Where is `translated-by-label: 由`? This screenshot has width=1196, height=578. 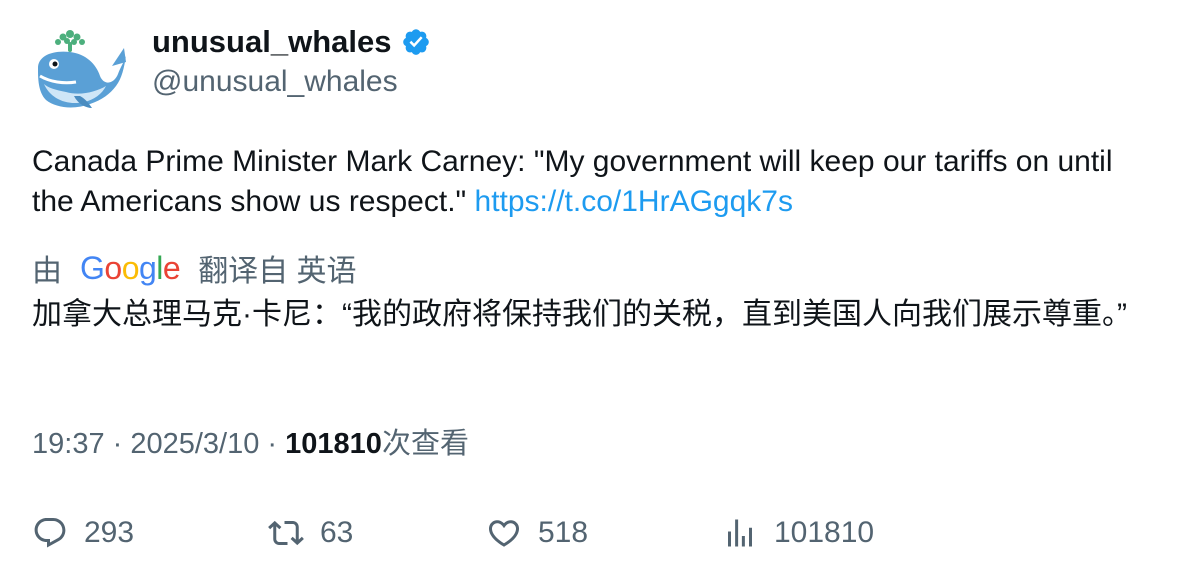 translated-by-label: 由 is located at coordinates (47, 271).